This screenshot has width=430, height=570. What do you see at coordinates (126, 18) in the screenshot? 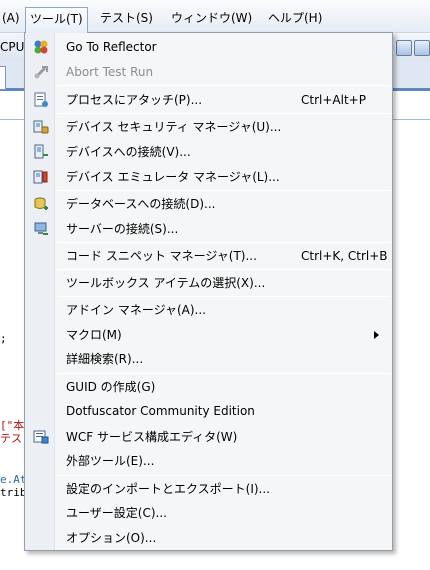
I see `menubar-item-test: テスト(S)` at bounding box center [126, 18].